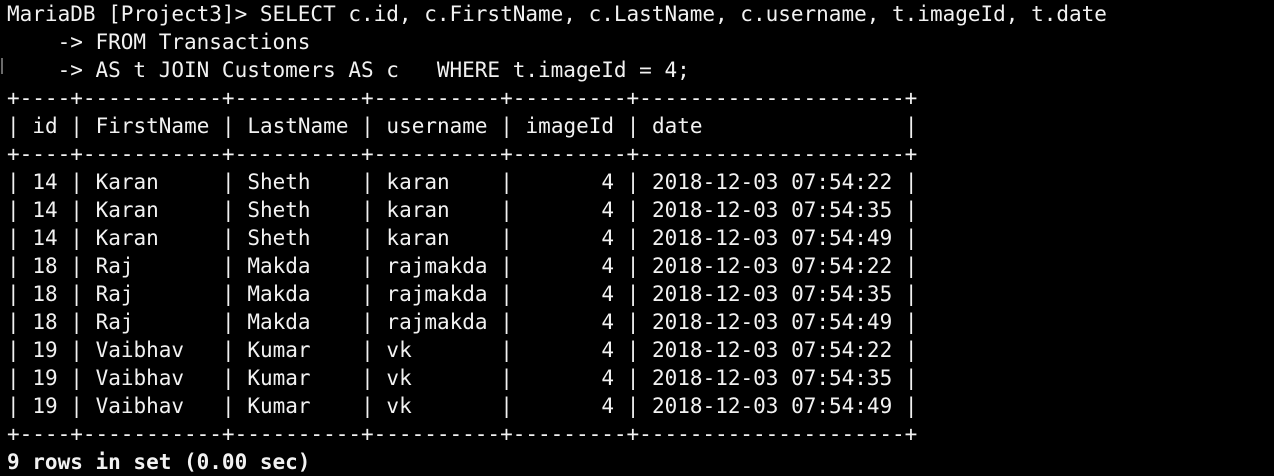  I want to click on result-summary: 9 rows in set (0.00 sec), so click(159, 462).